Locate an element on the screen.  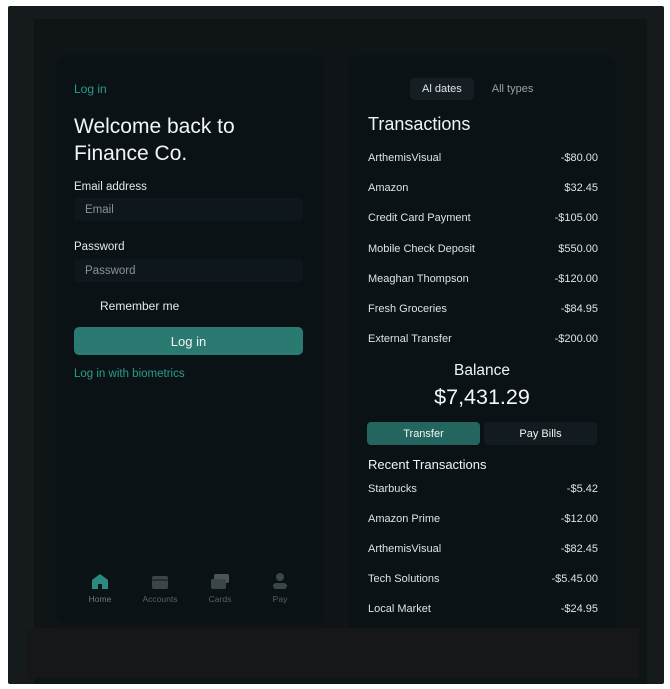
transaction-name: Fresh Groceries is located at coordinates (407, 309).